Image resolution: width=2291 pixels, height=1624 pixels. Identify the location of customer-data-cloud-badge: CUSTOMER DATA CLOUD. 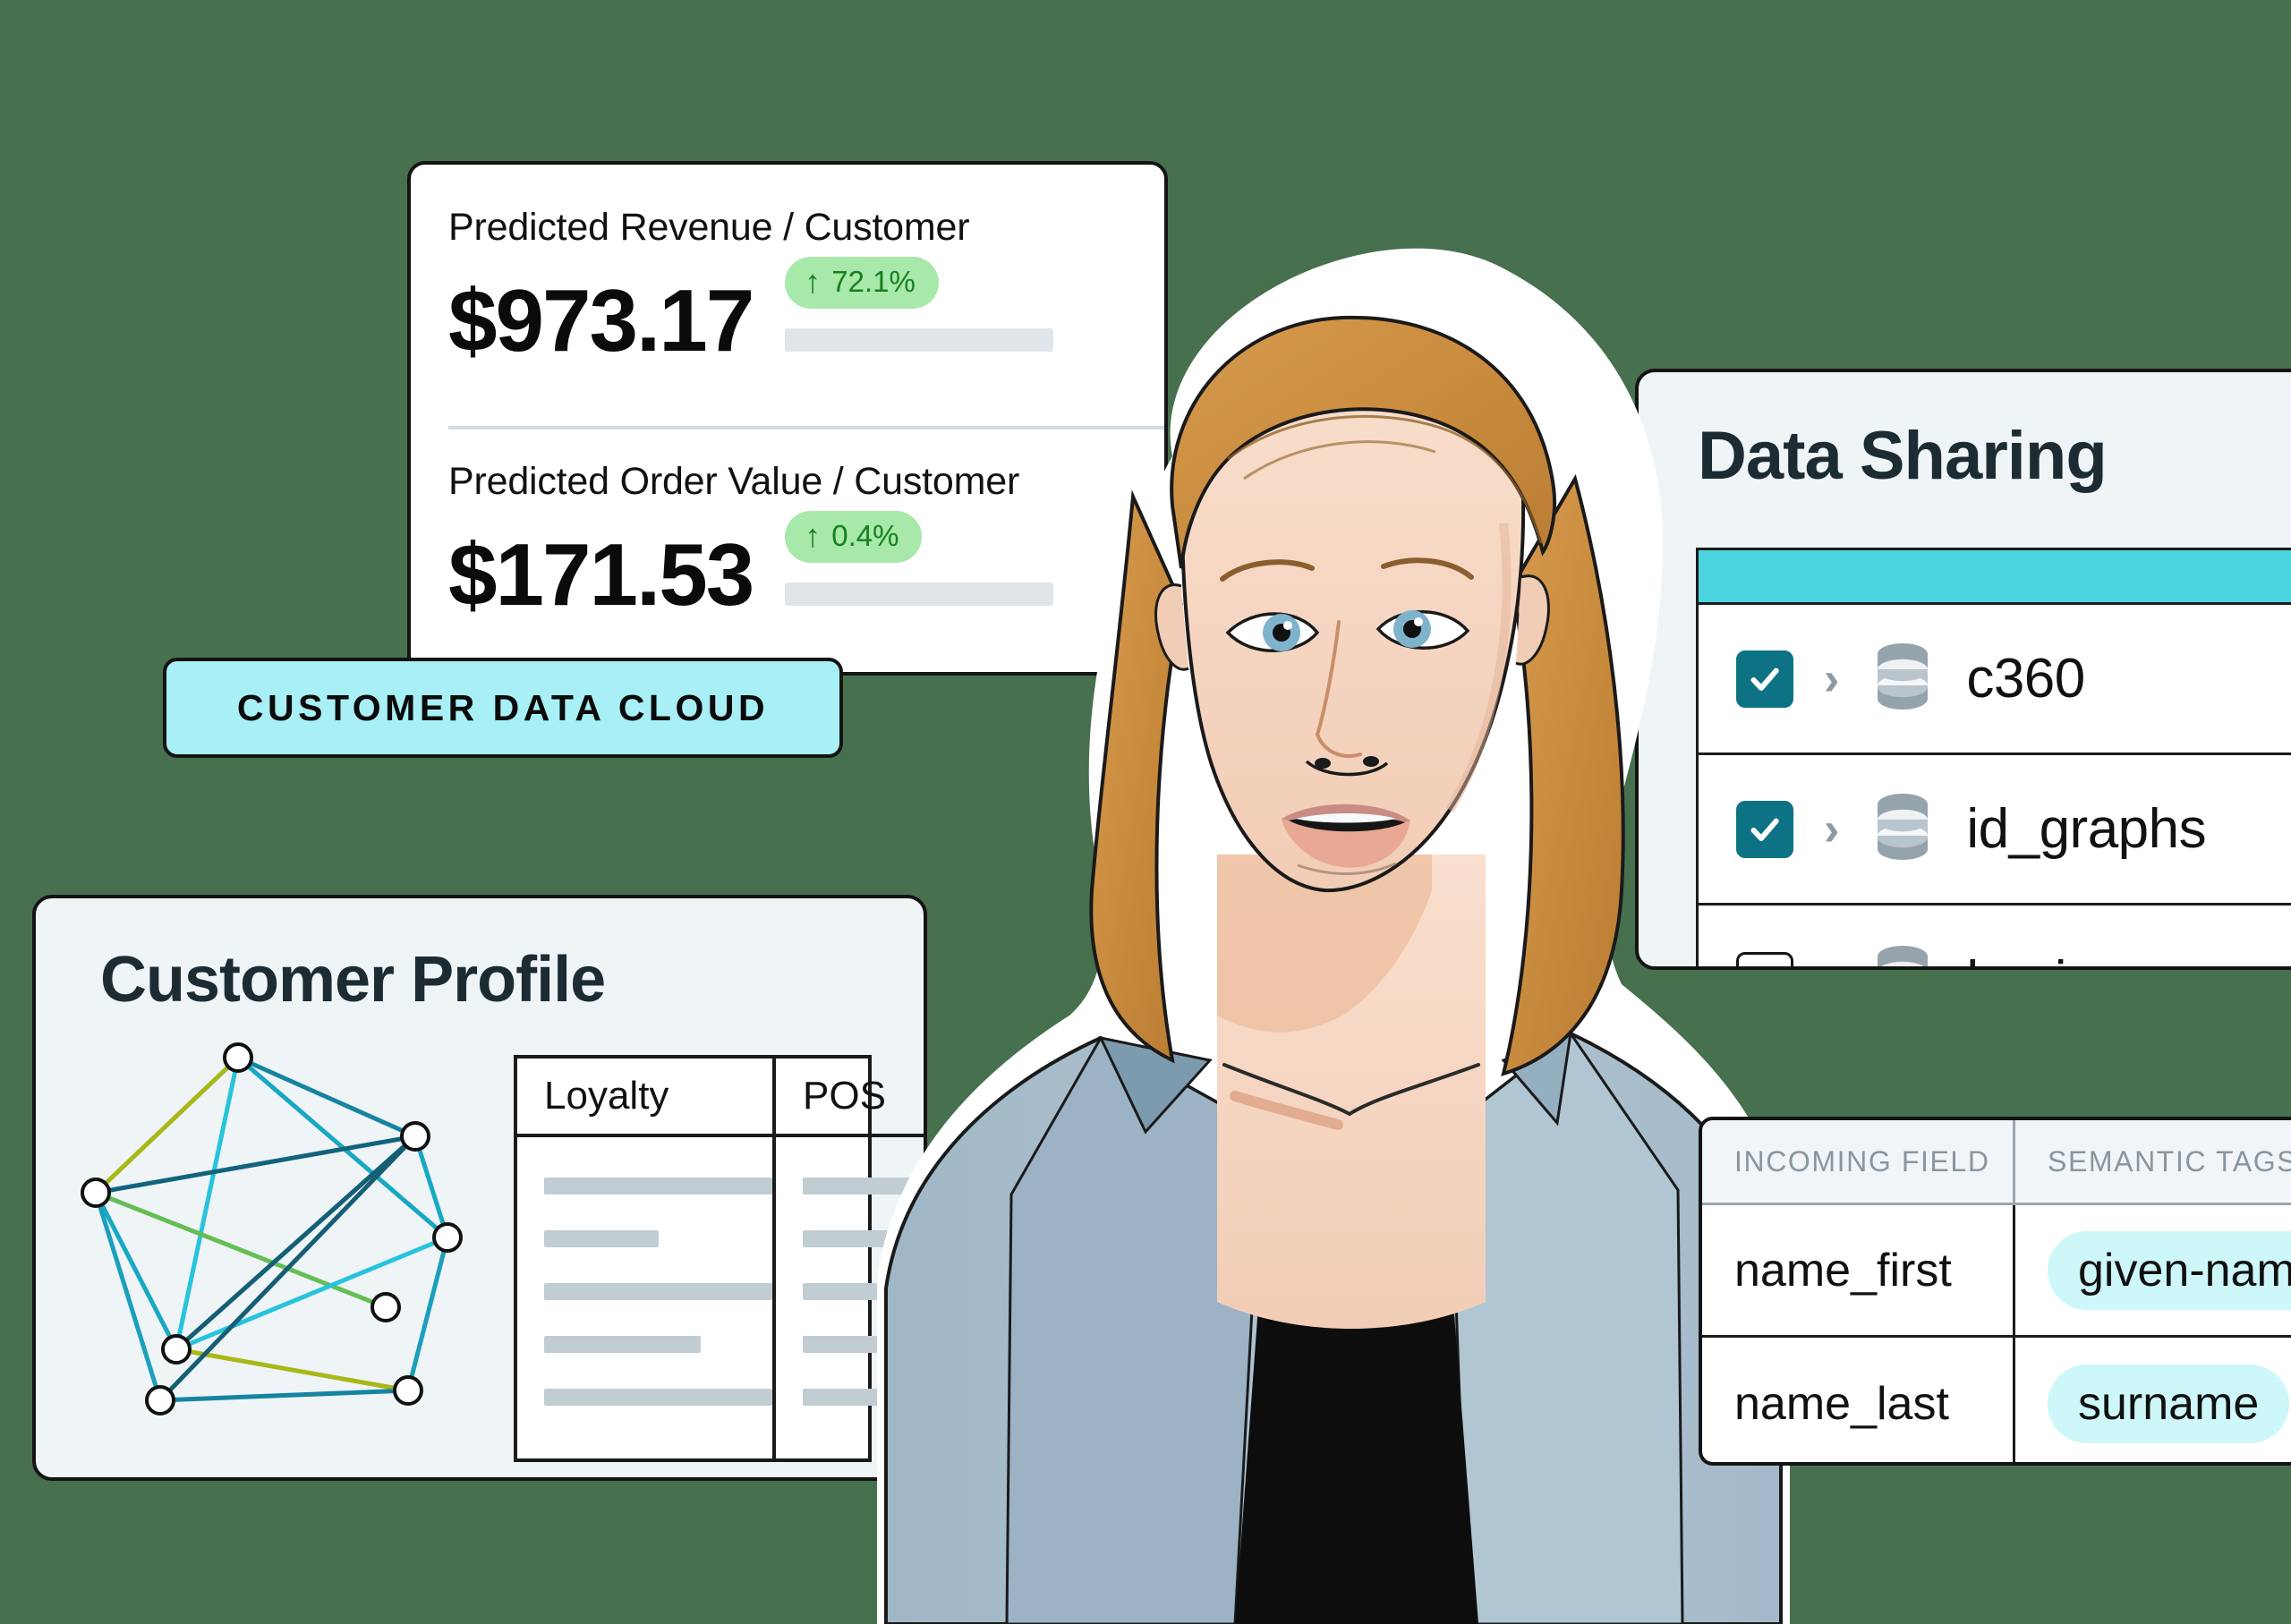
(503, 708).